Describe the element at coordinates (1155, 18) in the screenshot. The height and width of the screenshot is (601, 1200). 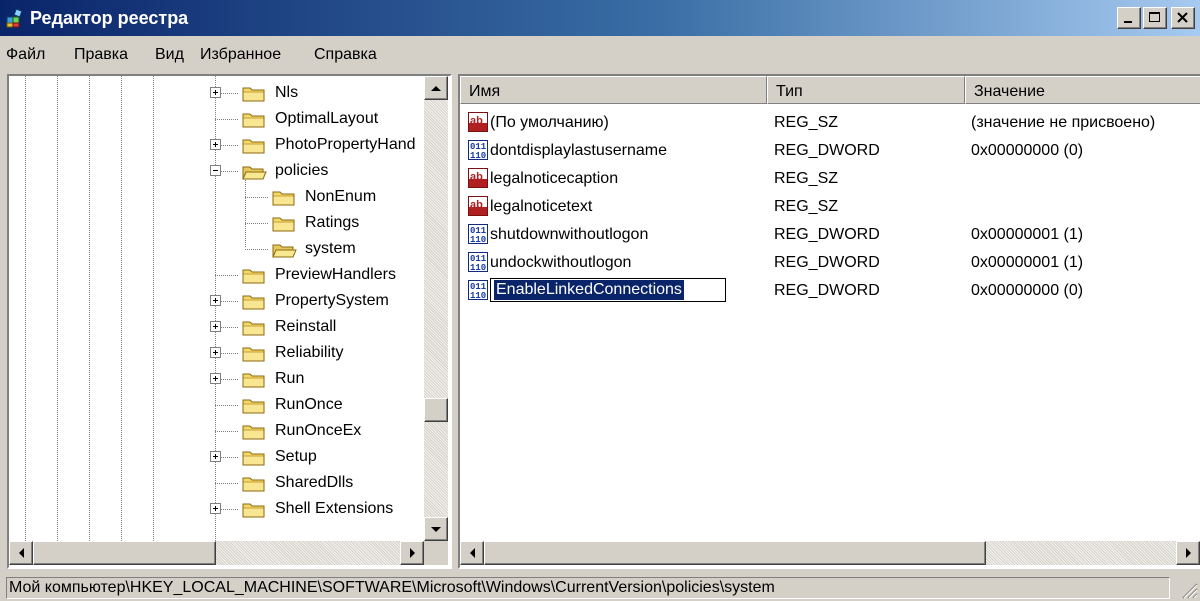
I see `maximize-button` at that location.